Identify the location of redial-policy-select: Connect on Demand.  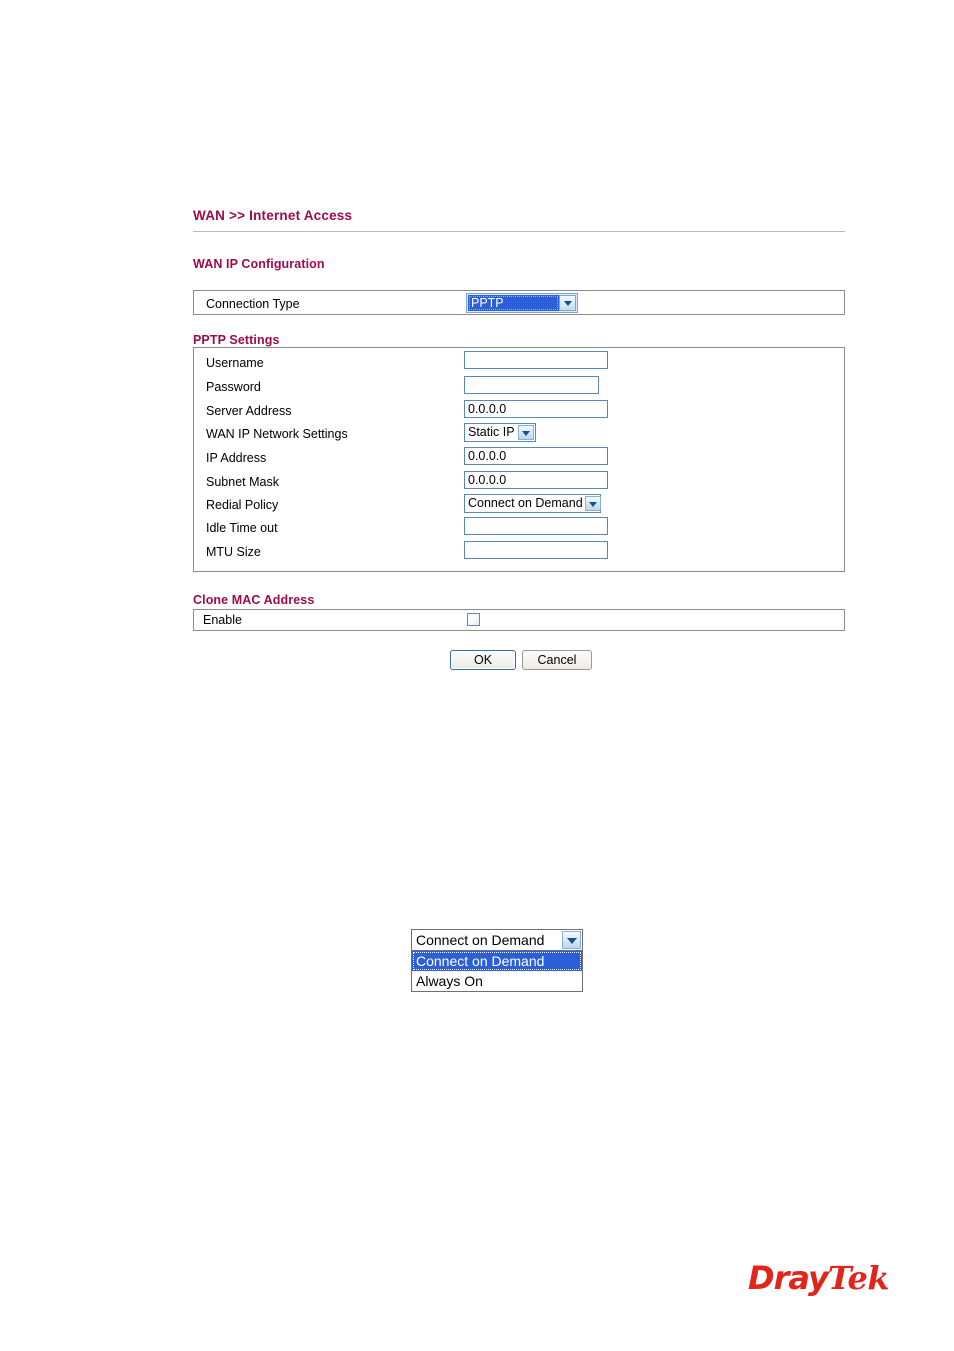
(532, 503).